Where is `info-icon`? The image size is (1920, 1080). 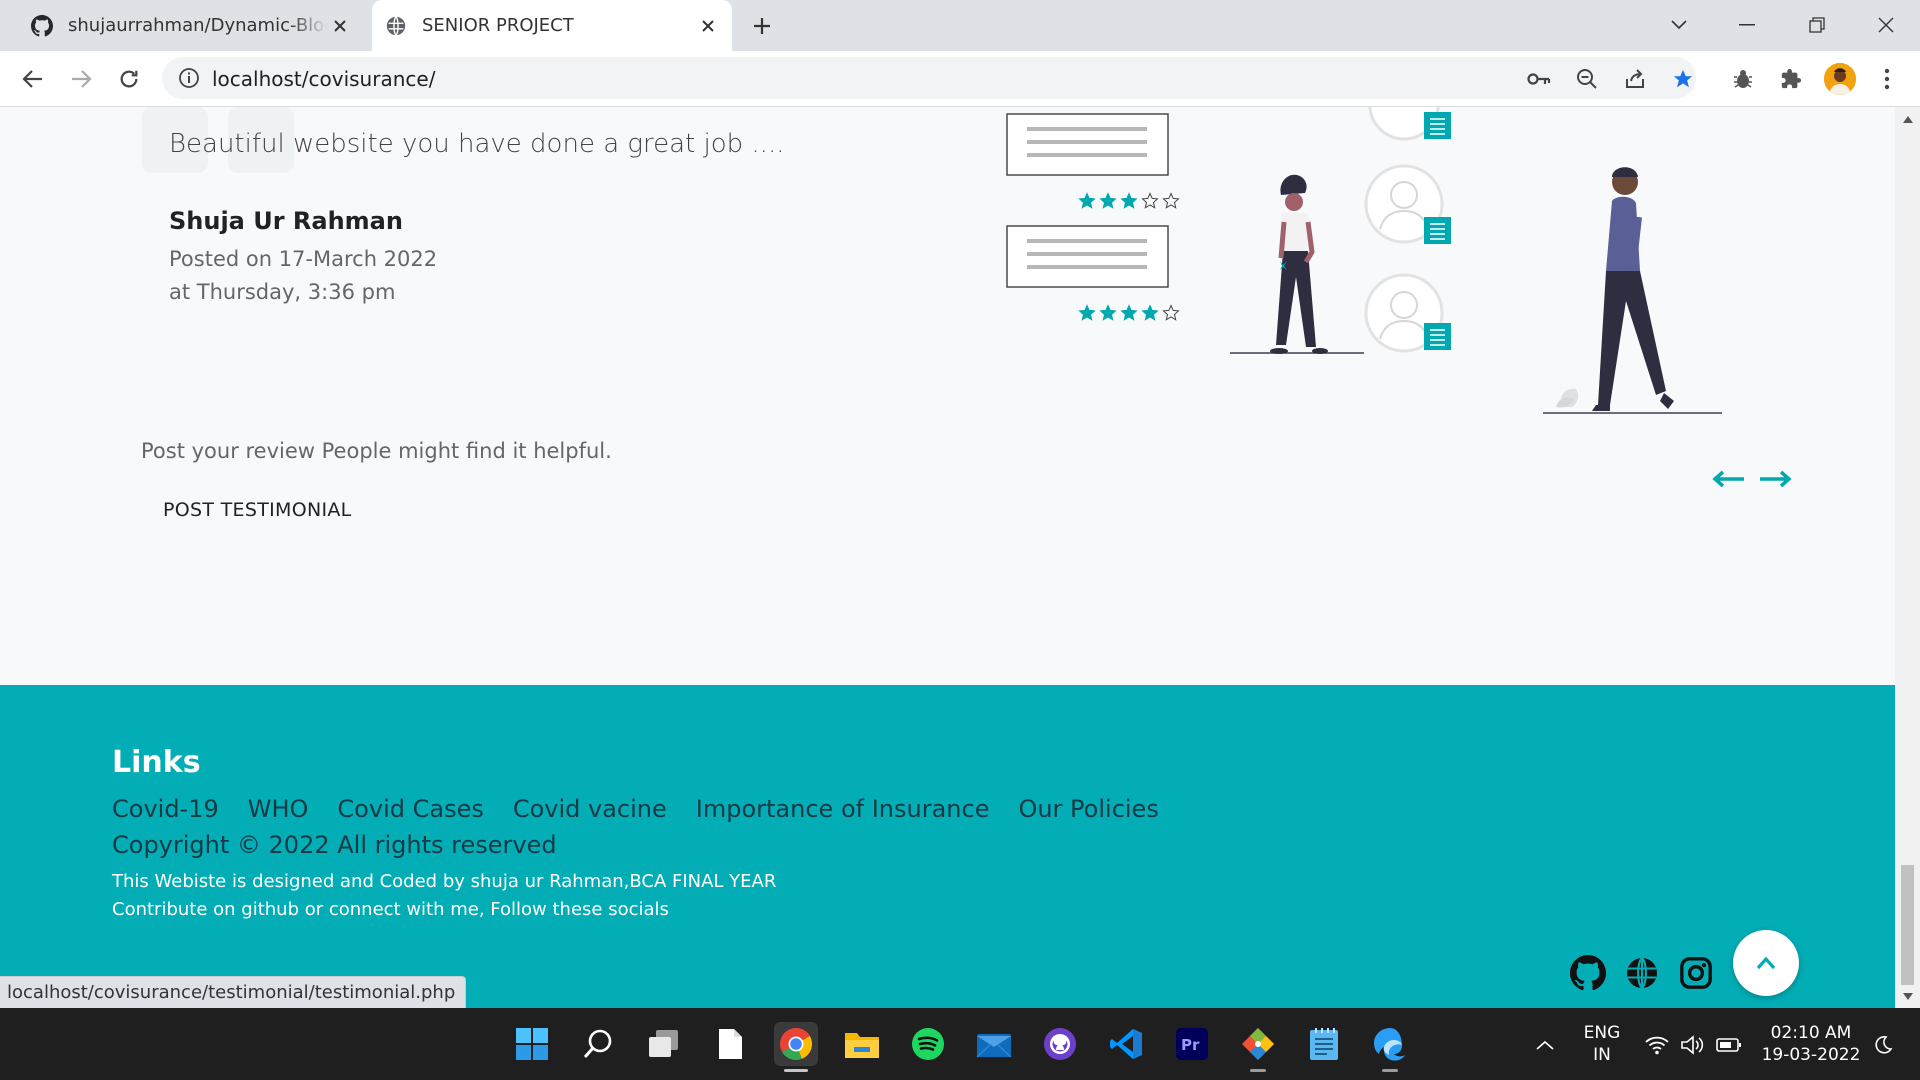
info-icon is located at coordinates (189, 78).